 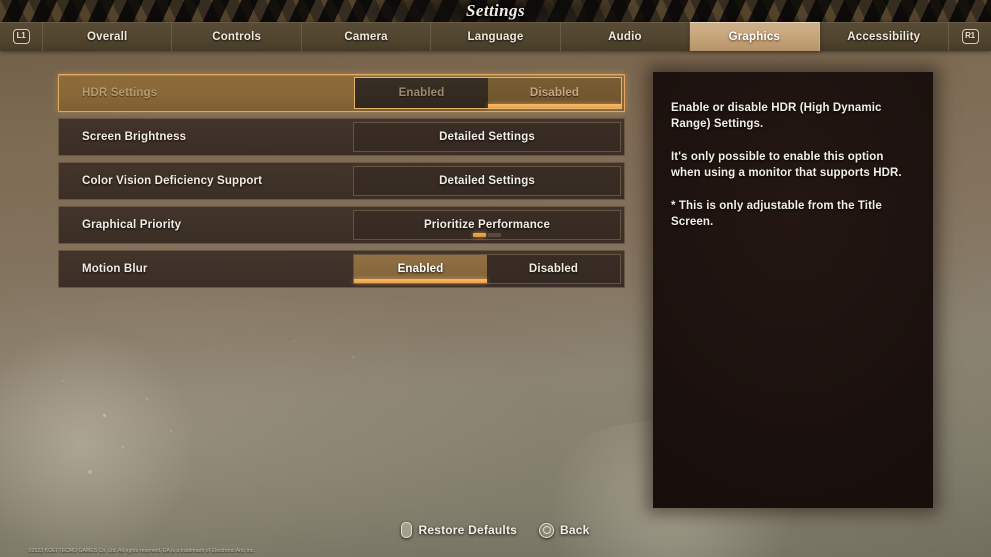 I want to click on r1-button-icon: R1, so click(x=970, y=36).